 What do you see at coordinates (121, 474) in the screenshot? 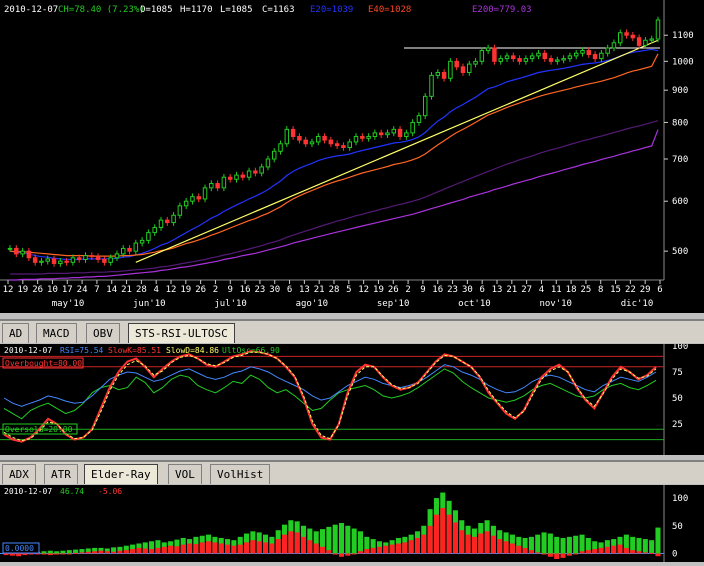
I see `tab-elder-ray: Elder-Ray` at bounding box center [121, 474].